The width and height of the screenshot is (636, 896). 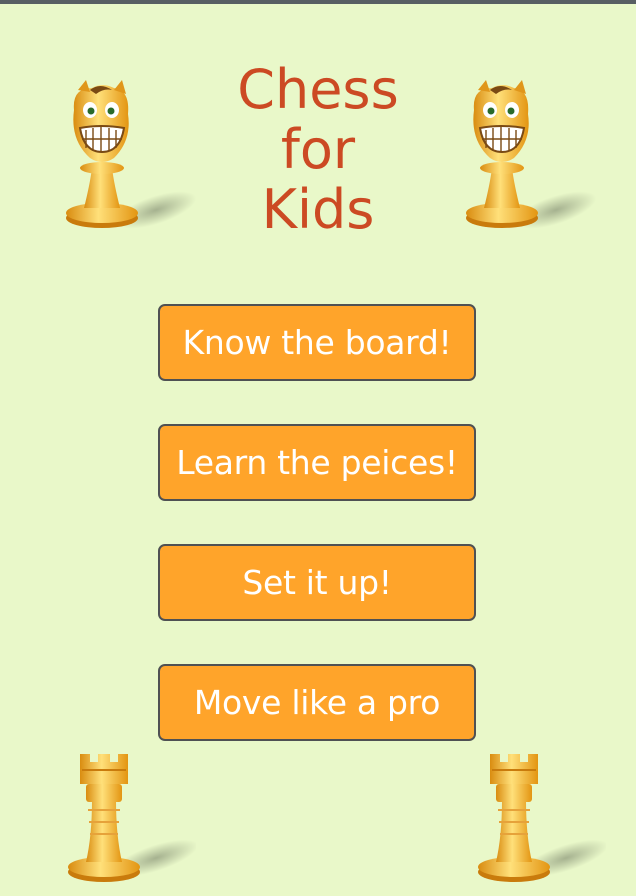 I want to click on title-line-1: Chess, so click(x=318, y=89).